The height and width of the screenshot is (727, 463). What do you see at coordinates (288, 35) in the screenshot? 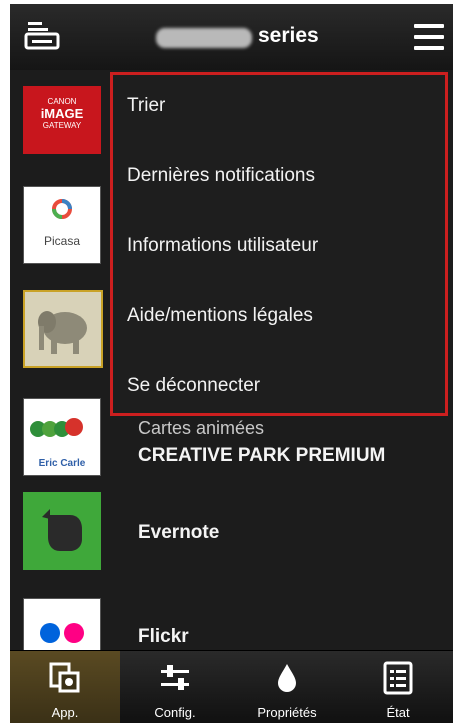
I see `page-title: series` at bounding box center [288, 35].